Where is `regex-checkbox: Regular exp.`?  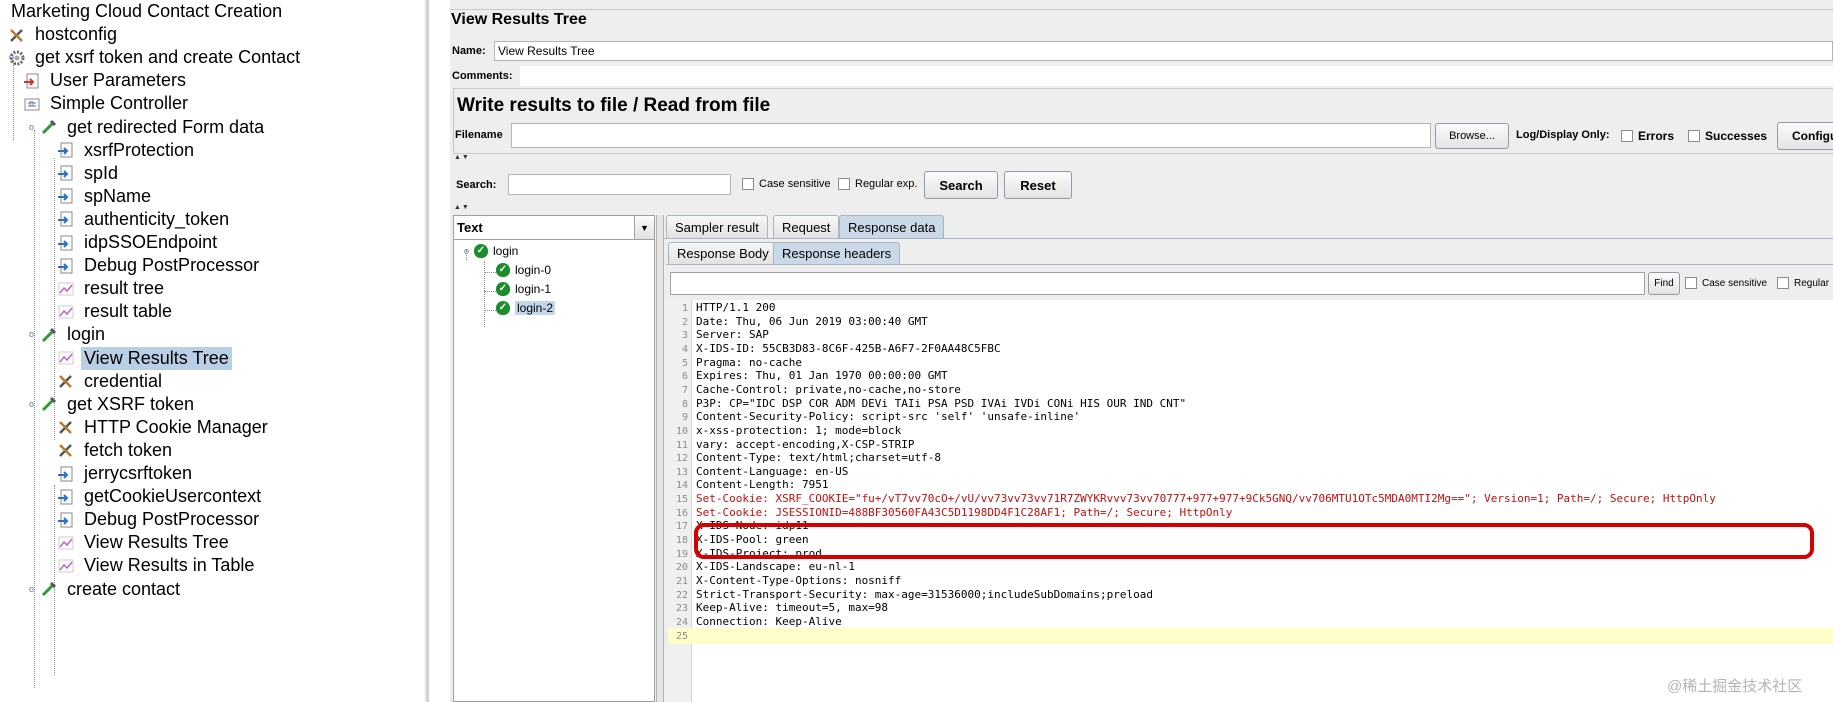
regex-checkbox: Regular exp. is located at coordinates (877, 184).